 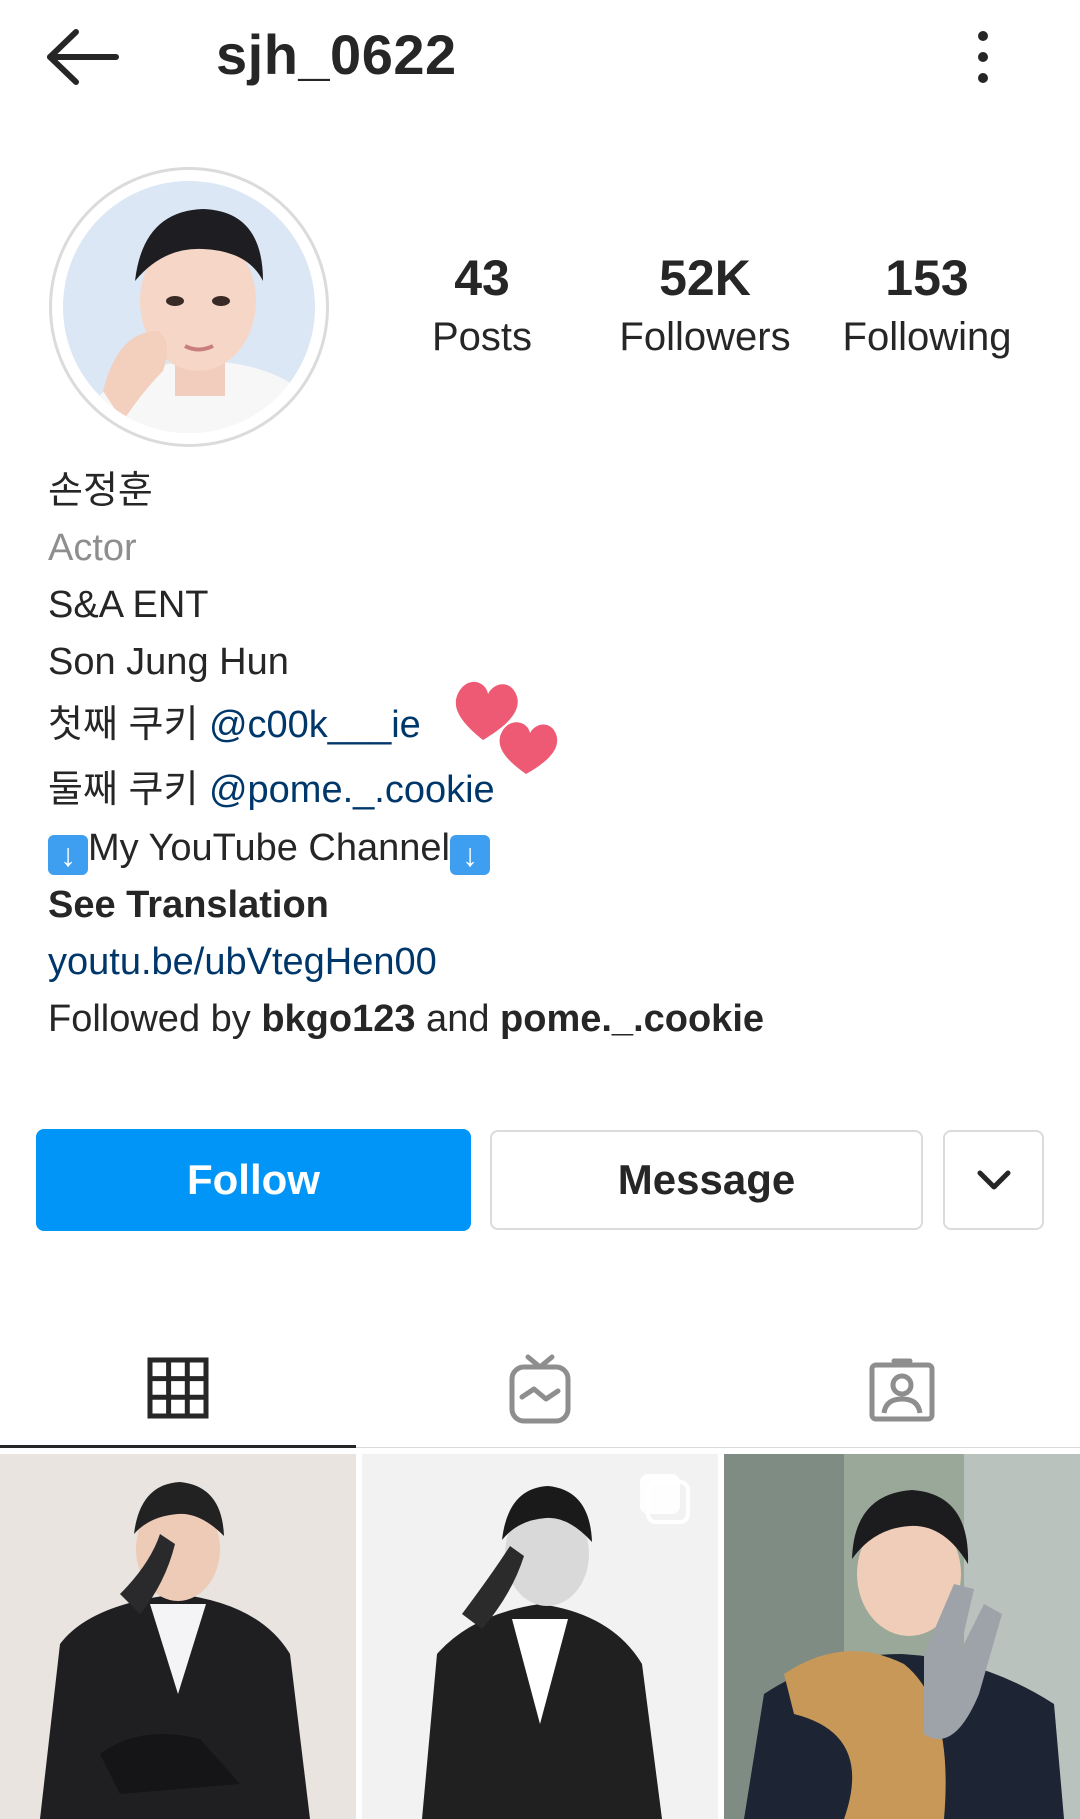 What do you see at coordinates (458, 1019) in the screenshot?
I see `followed-and: and` at bounding box center [458, 1019].